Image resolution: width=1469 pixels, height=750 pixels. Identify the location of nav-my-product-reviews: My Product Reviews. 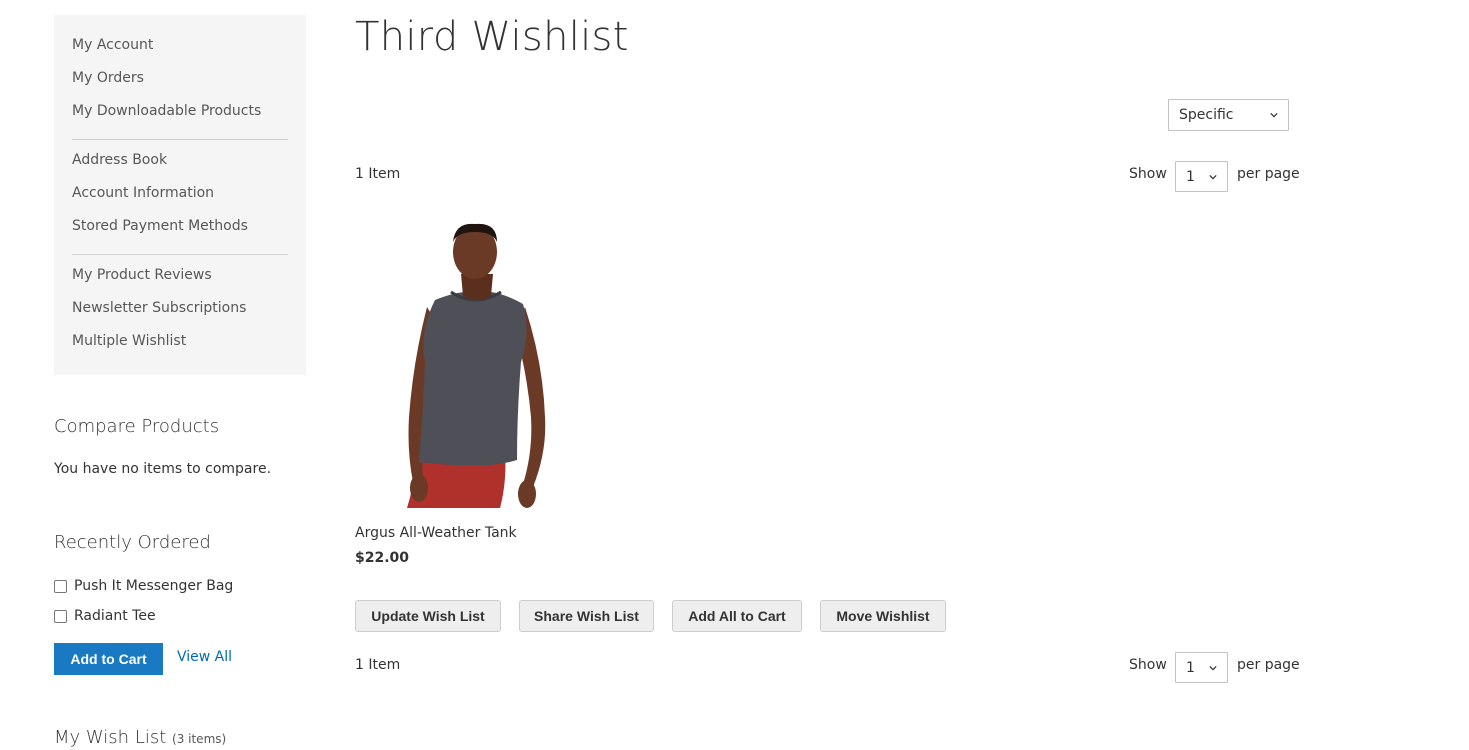
(180, 281).